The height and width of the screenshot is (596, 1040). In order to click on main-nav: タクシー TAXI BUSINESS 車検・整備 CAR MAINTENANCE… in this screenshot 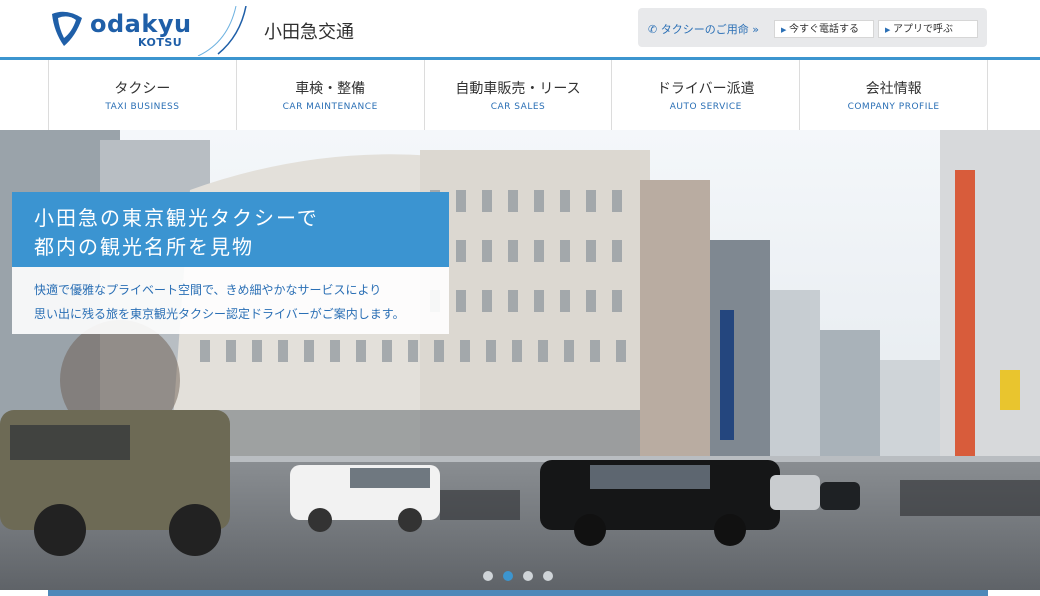, I will do `click(518, 95)`.